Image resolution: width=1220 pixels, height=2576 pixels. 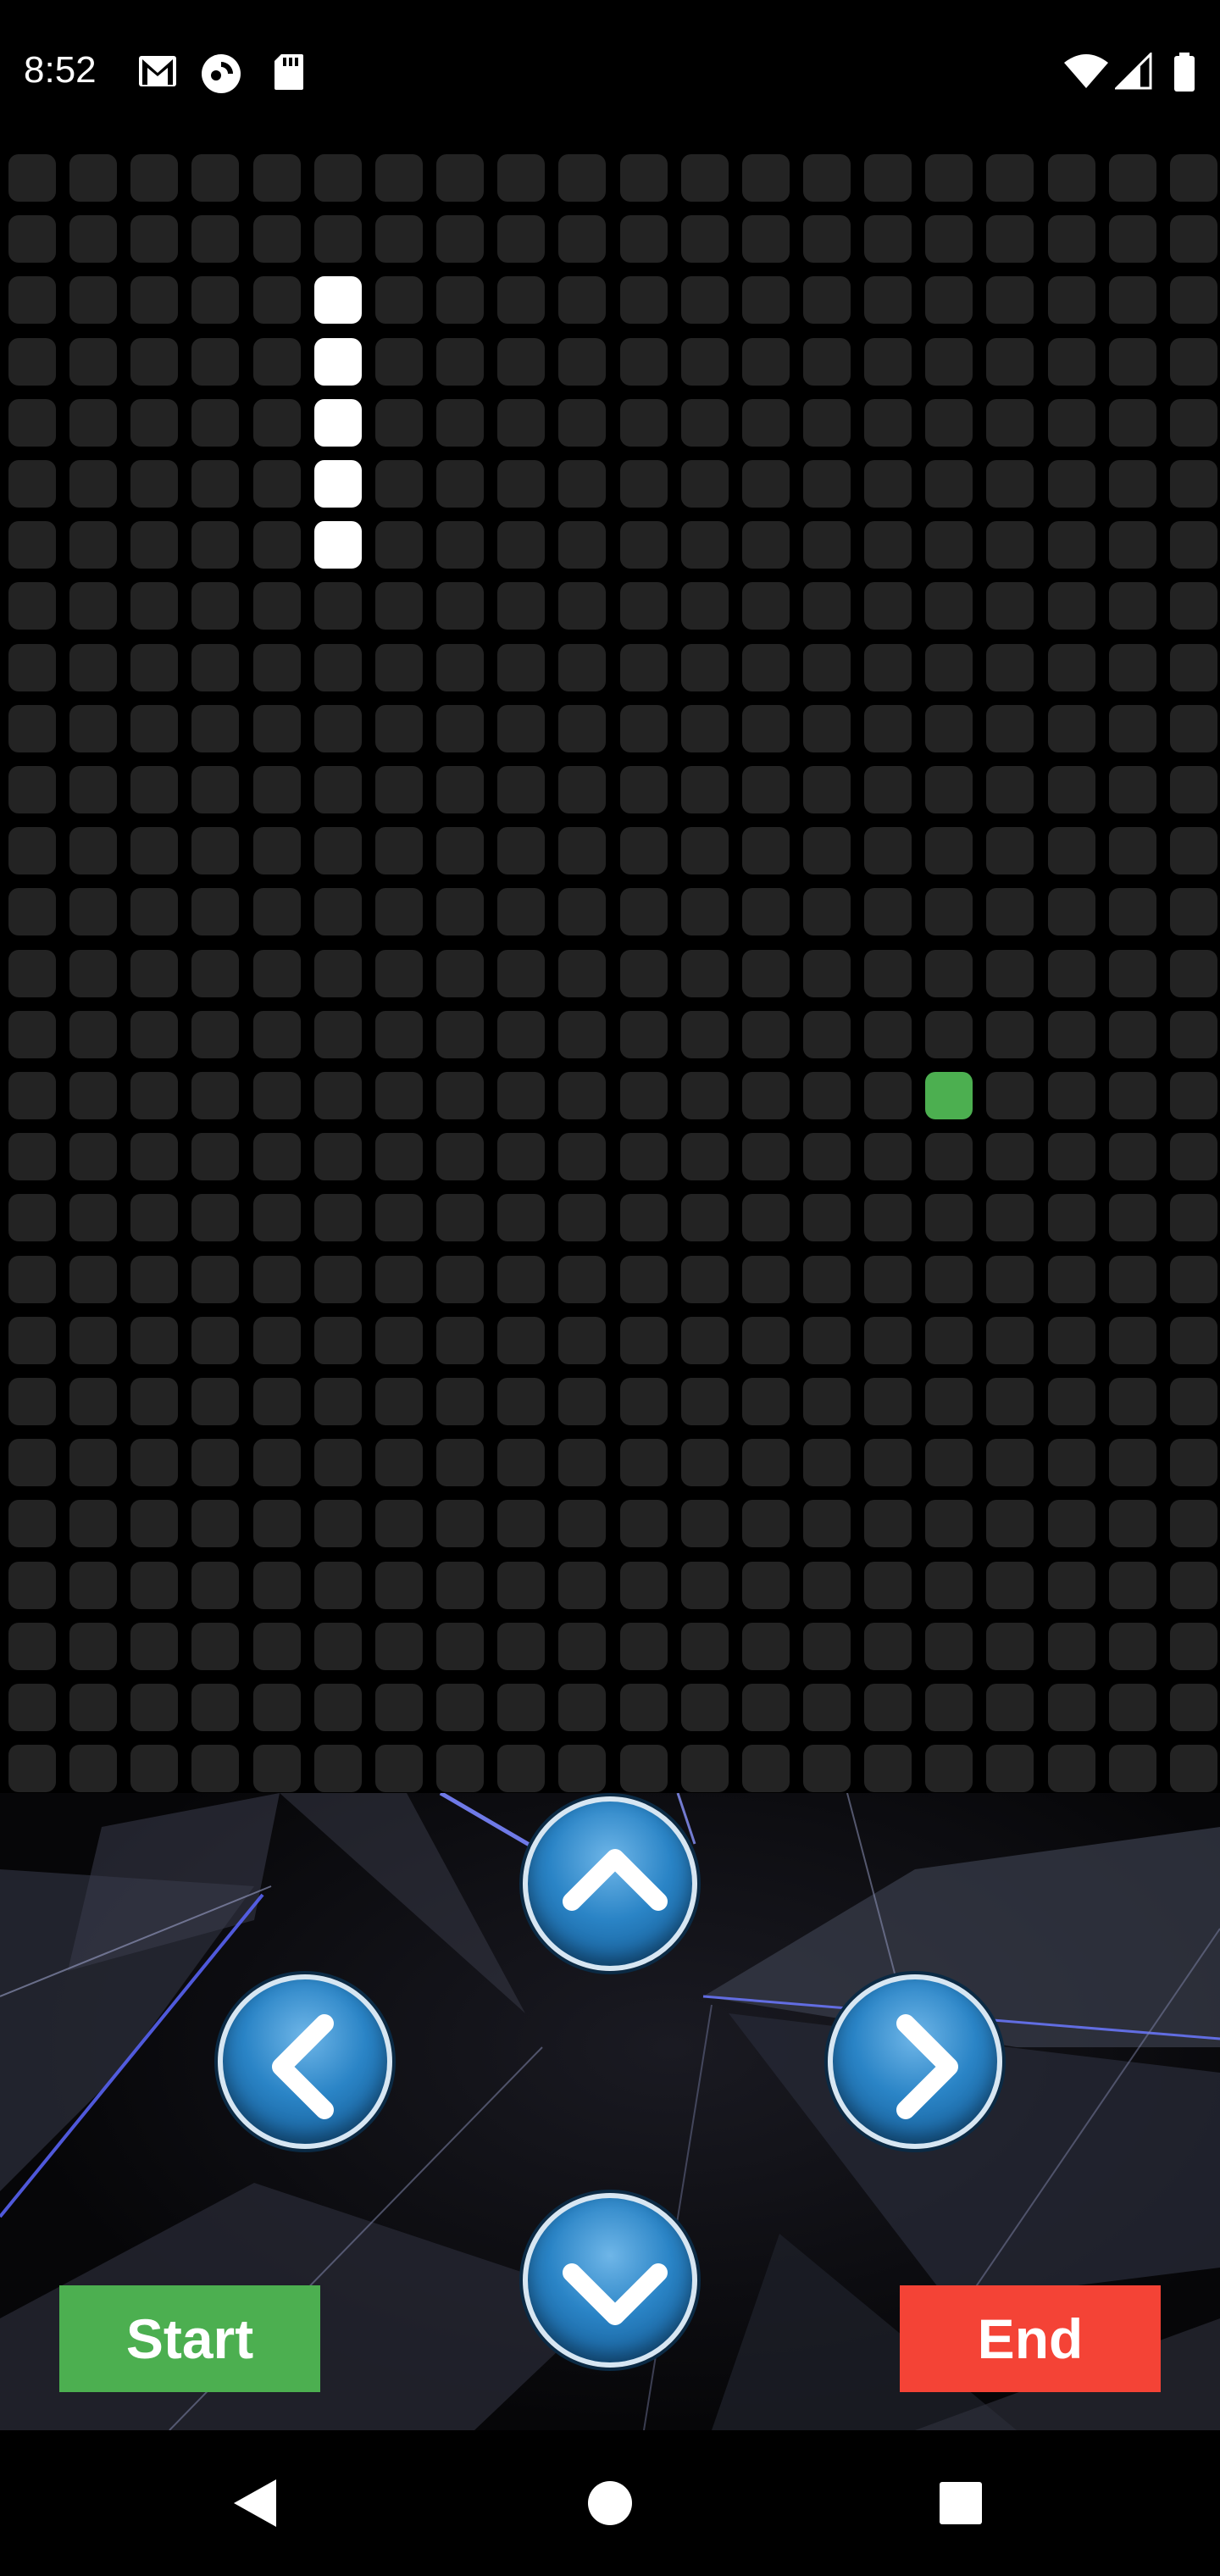 I want to click on food-cell, so click(x=949, y=1095).